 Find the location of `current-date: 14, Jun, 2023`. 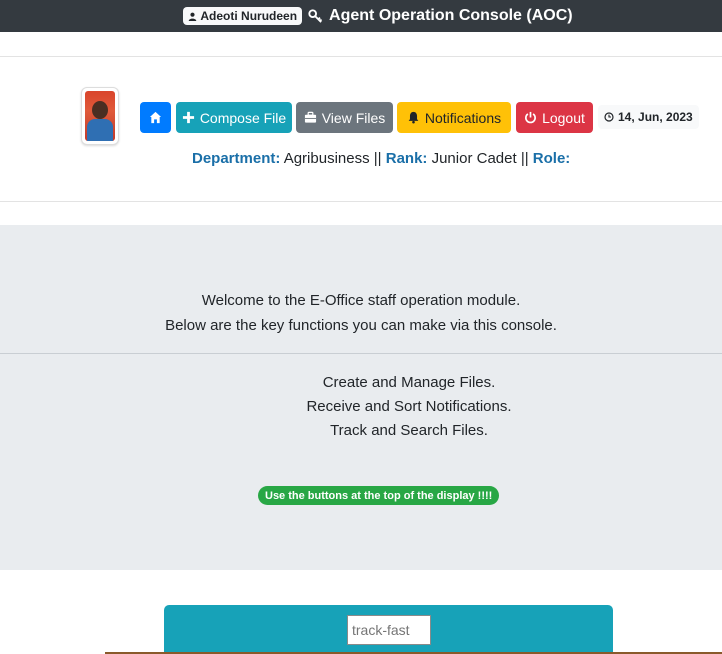

current-date: 14, Jun, 2023 is located at coordinates (655, 117).